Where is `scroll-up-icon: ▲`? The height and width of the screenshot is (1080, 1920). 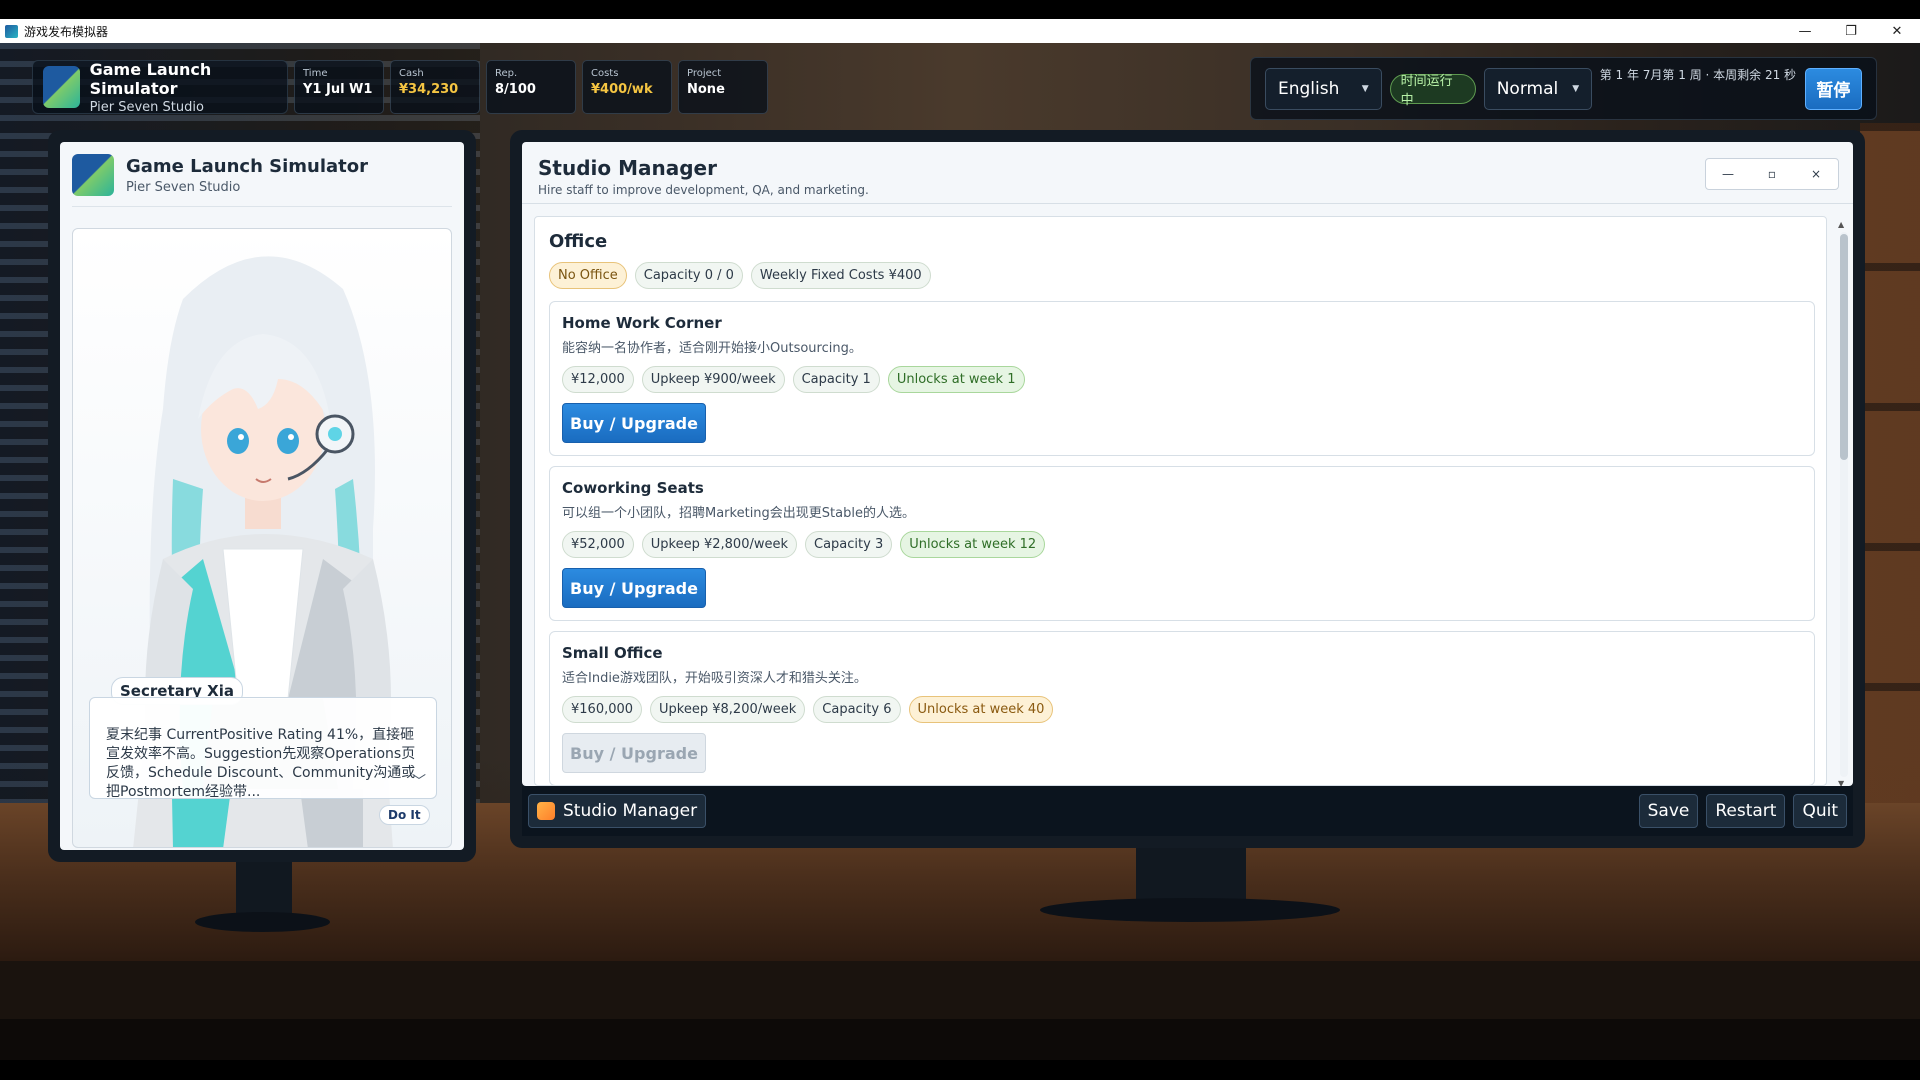
scroll-up-icon: ▲ is located at coordinates (1841, 224).